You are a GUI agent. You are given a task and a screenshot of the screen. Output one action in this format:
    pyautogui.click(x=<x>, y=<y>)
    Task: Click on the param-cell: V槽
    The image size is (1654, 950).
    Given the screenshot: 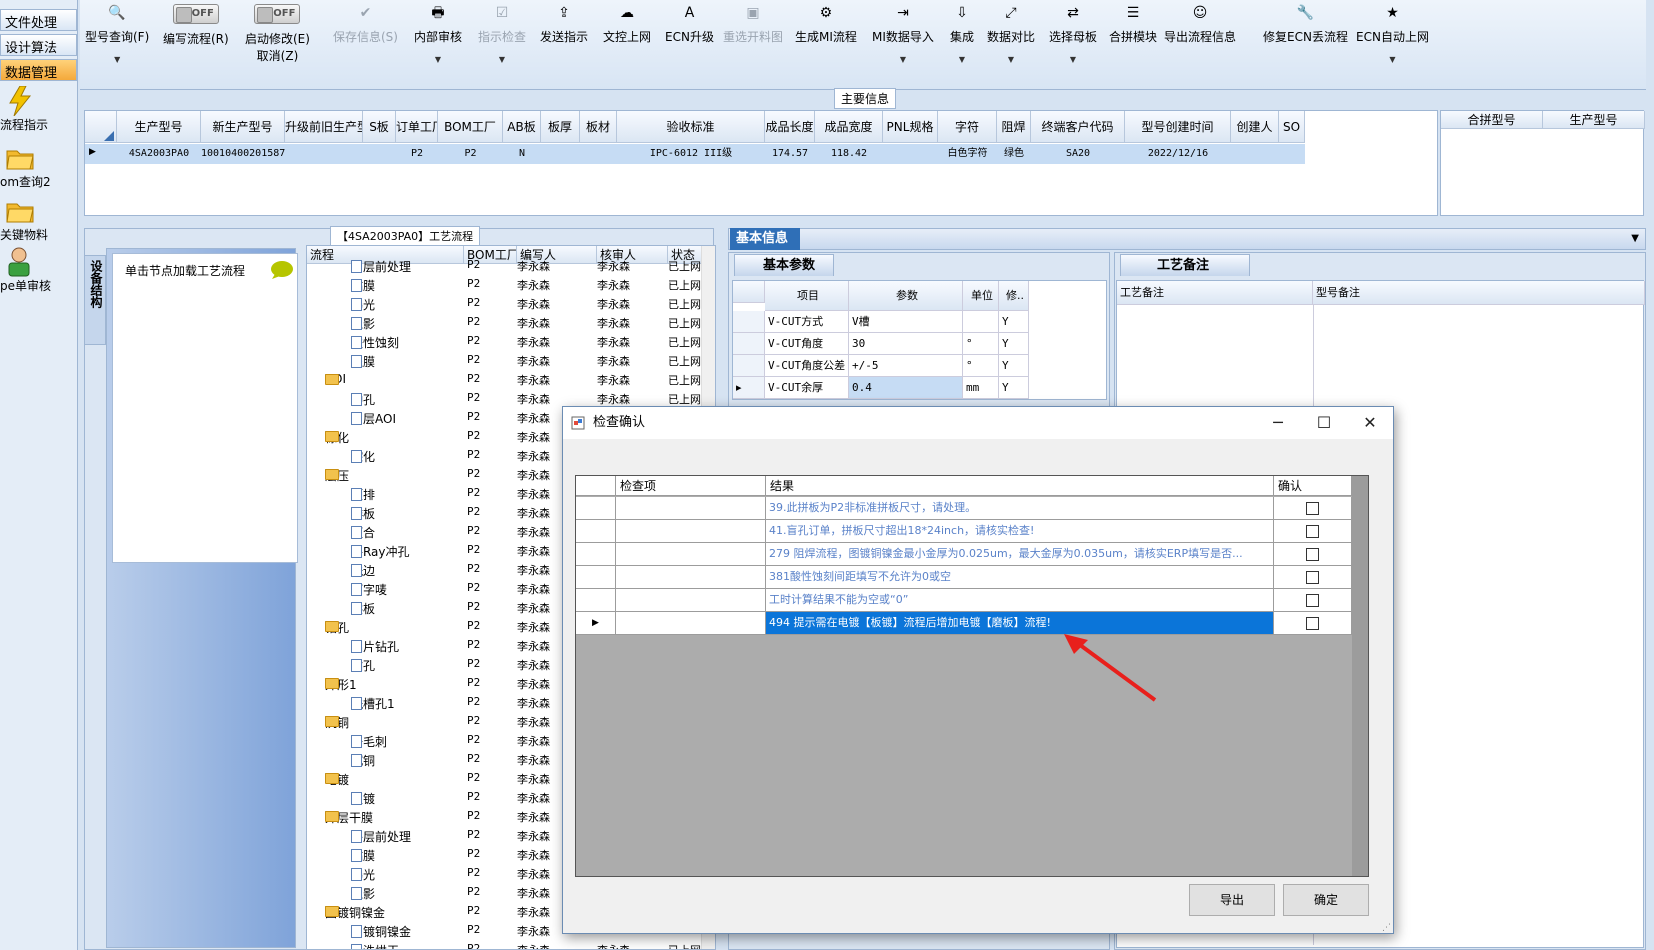 What is the action you would take?
    pyautogui.click(x=906, y=322)
    